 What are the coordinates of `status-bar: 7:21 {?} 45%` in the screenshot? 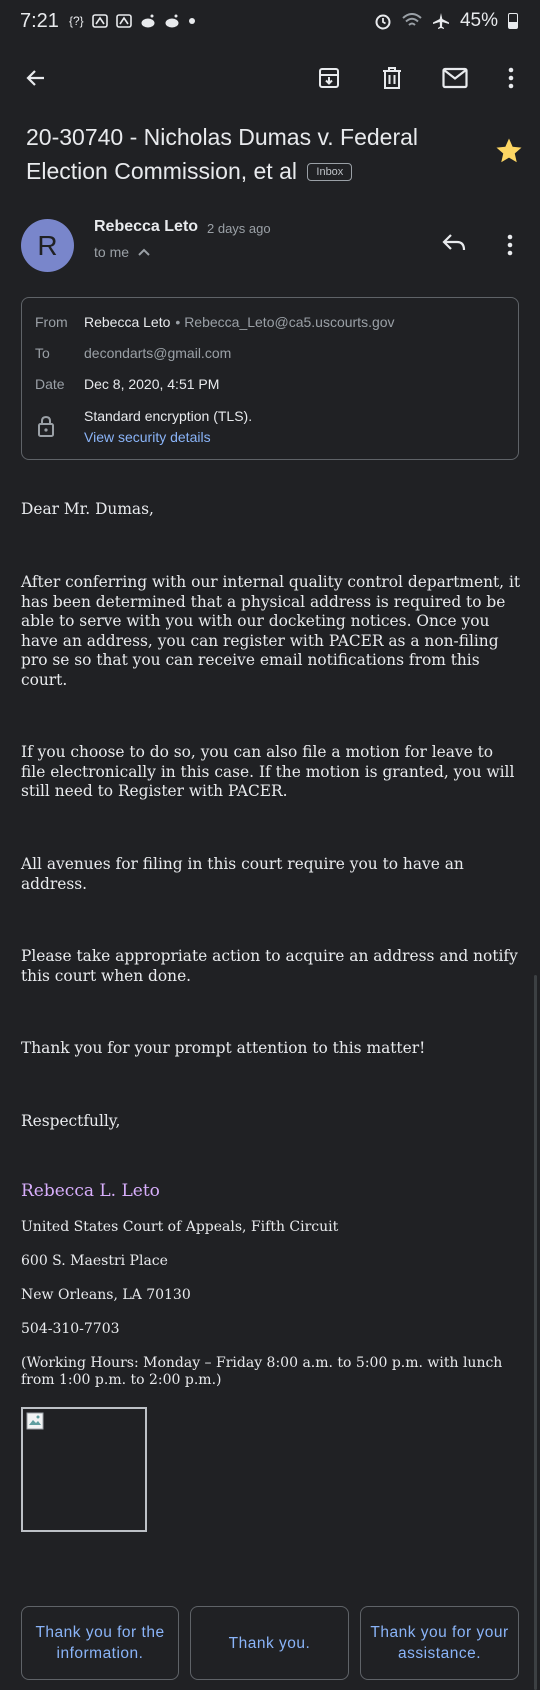 It's located at (270, 21).